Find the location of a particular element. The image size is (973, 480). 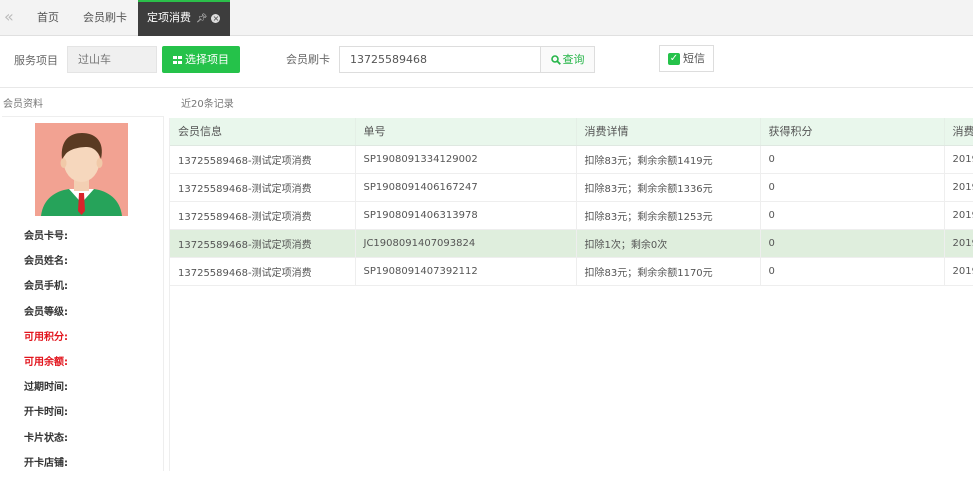

tab-home: 首页 is located at coordinates (48, 18).